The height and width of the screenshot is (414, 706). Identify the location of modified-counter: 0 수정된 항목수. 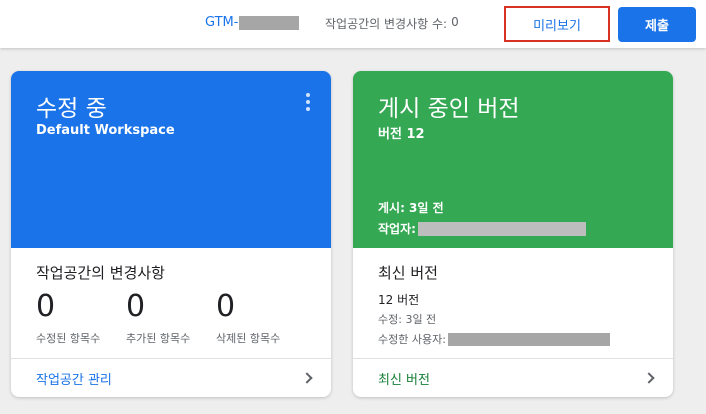
(68, 318).